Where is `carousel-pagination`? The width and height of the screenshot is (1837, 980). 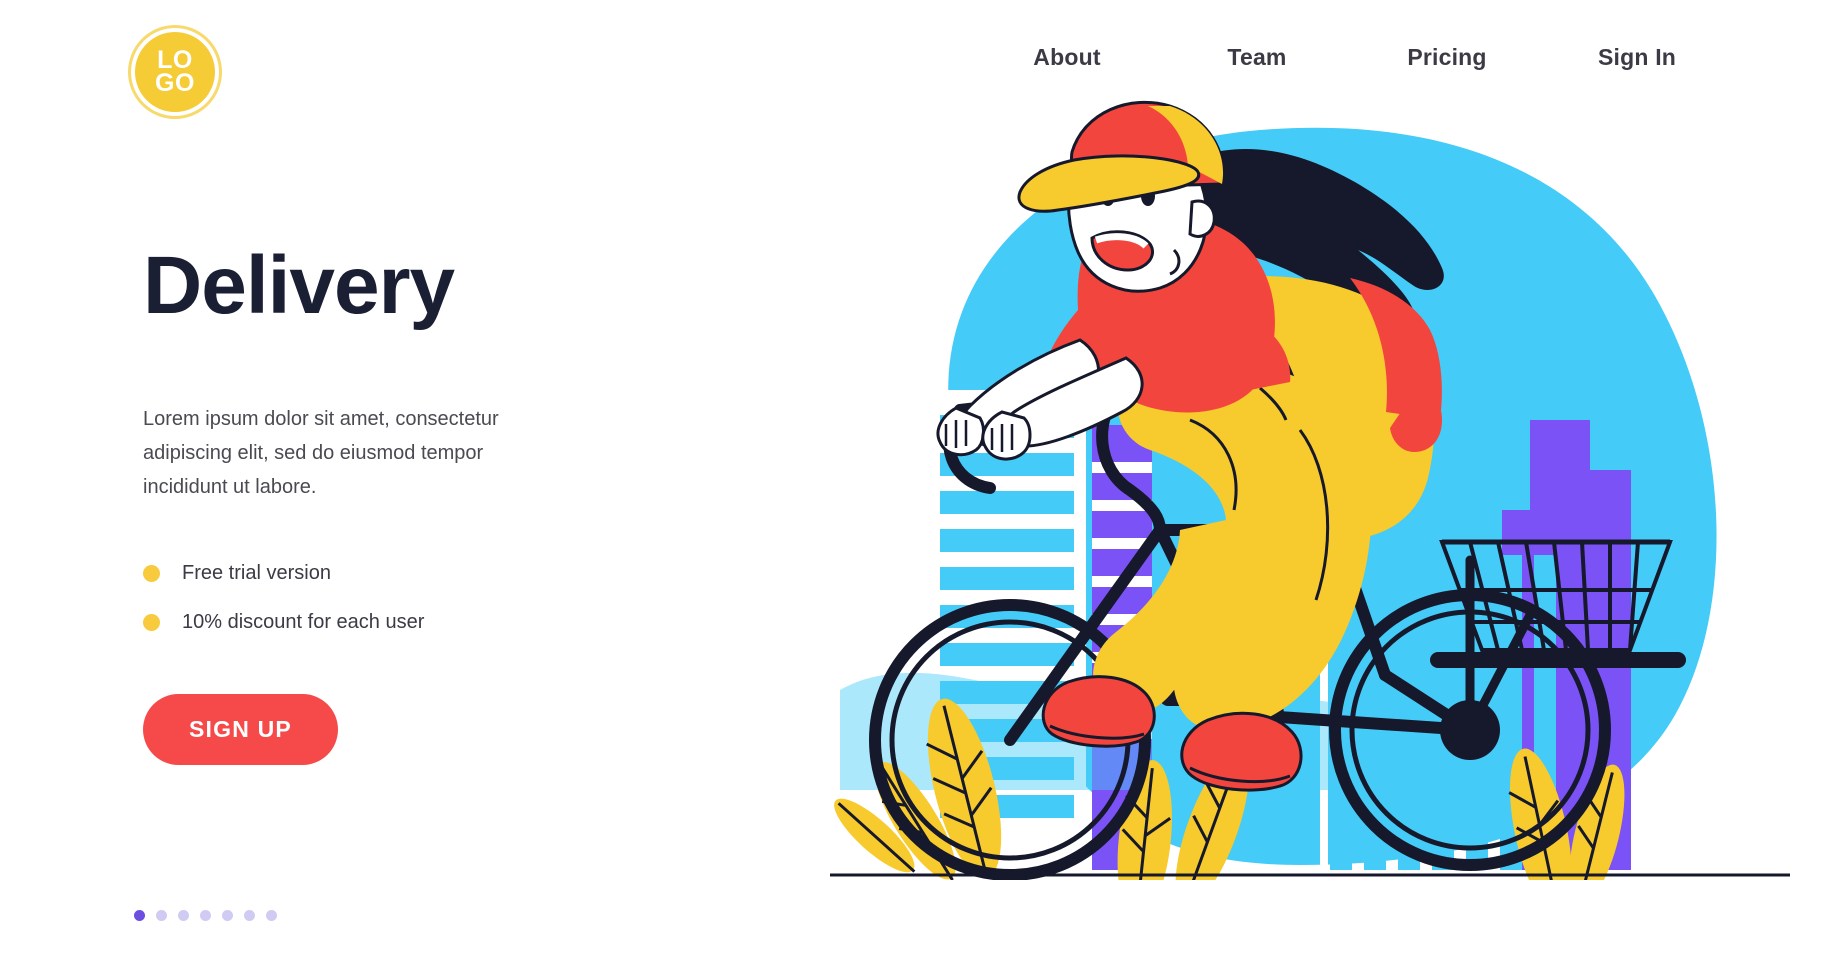 carousel-pagination is located at coordinates (205, 915).